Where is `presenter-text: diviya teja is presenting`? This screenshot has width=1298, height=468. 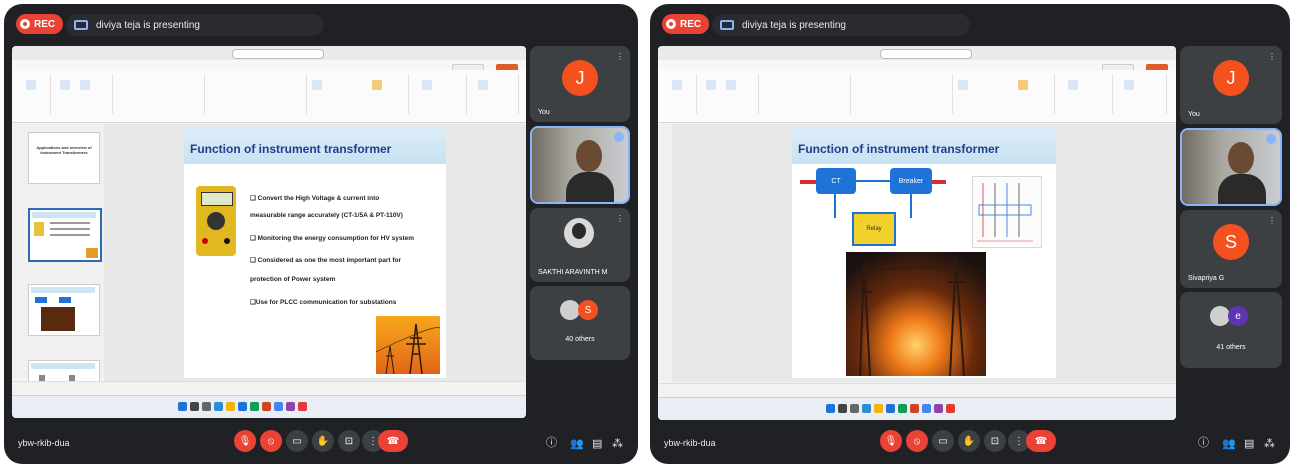 presenter-text: diviya teja is presenting is located at coordinates (148, 25).